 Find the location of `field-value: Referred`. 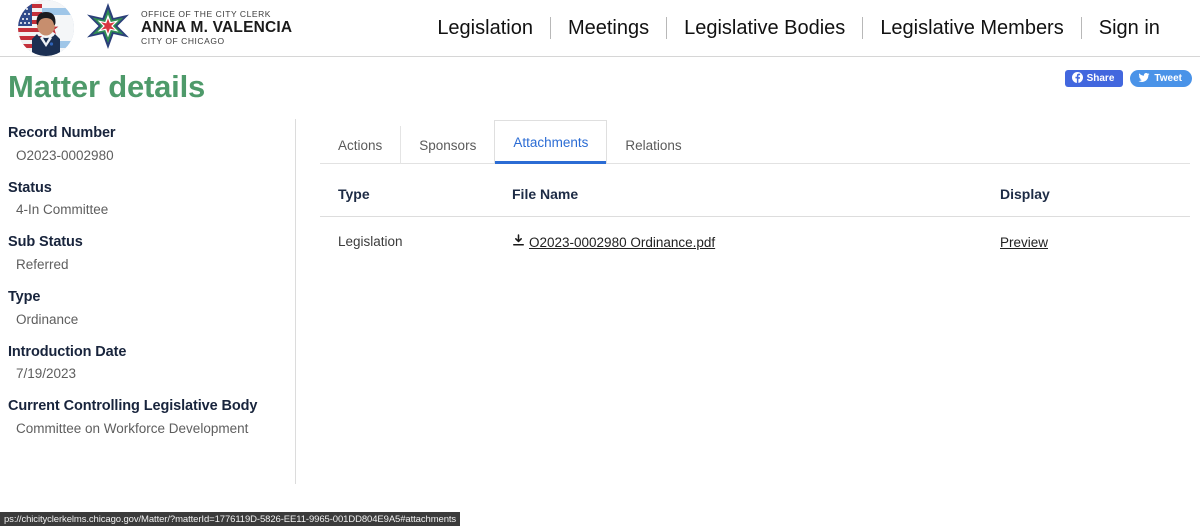

field-value: Referred is located at coordinates (42, 265).